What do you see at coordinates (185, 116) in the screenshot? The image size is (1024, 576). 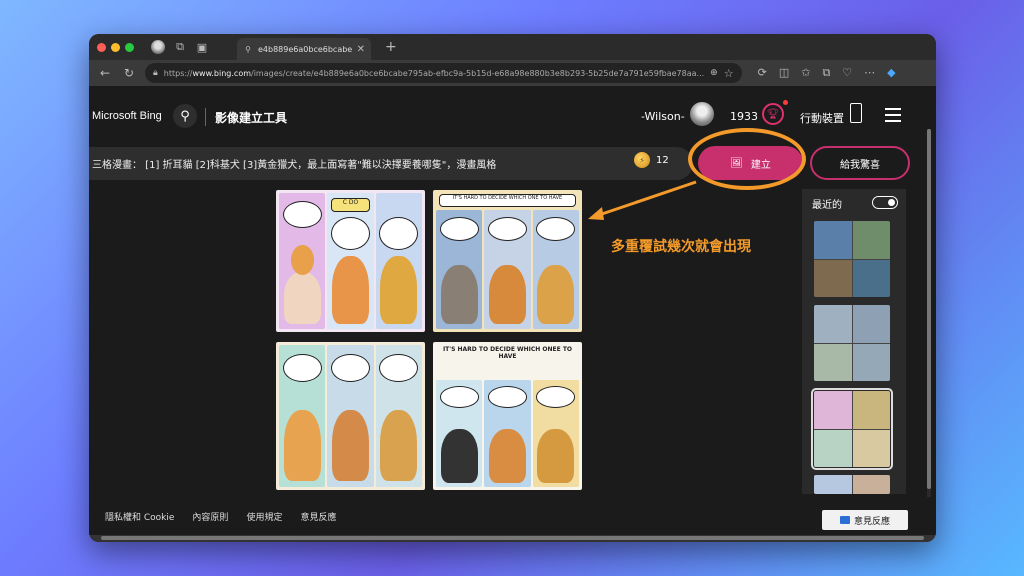 I see `search-icon: ⚲` at bounding box center [185, 116].